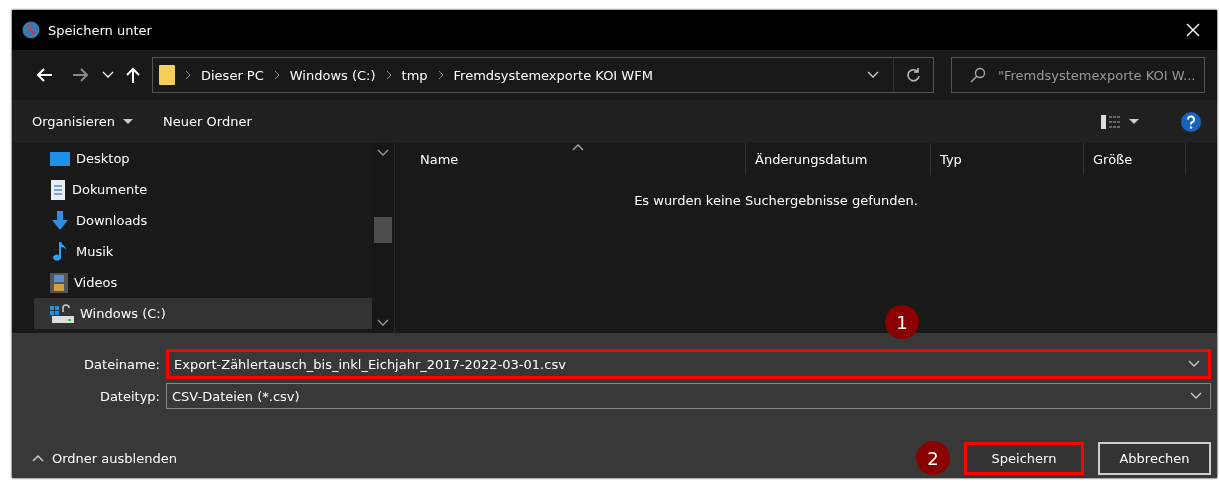  Describe the element at coordinates (332, 75) in the screenshot. I see `breadcrumb-item: Windows (C:)` at that location.